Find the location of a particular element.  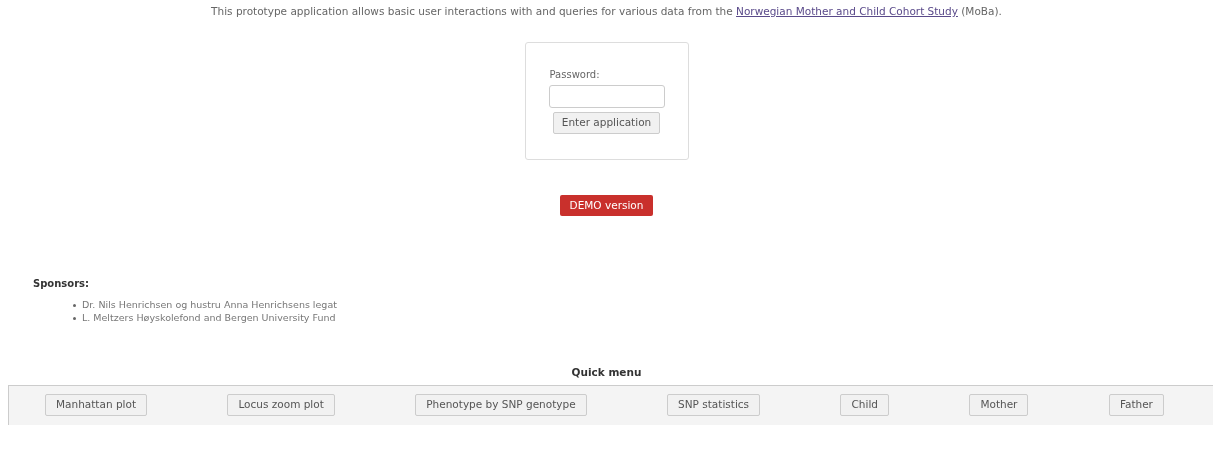

quick-menu-title: Quick menu is located at coordinates (606, 372).